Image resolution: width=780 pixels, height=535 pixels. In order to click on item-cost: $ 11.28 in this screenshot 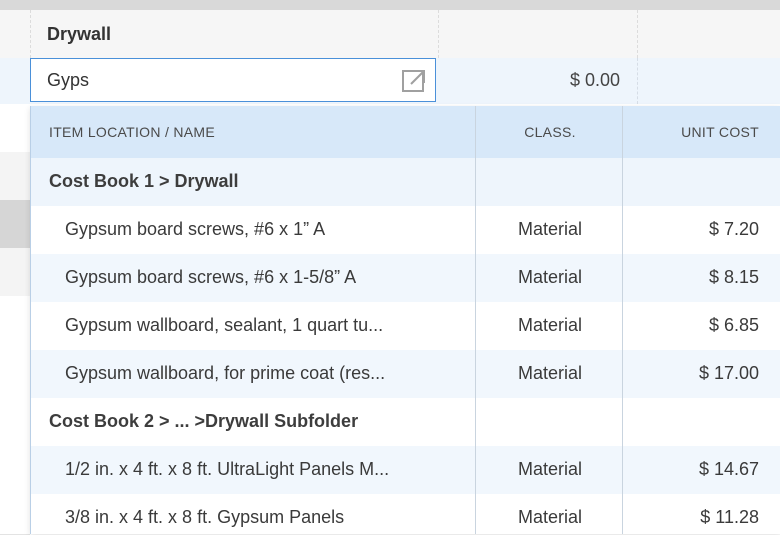, I will do `click(729, 517)`.